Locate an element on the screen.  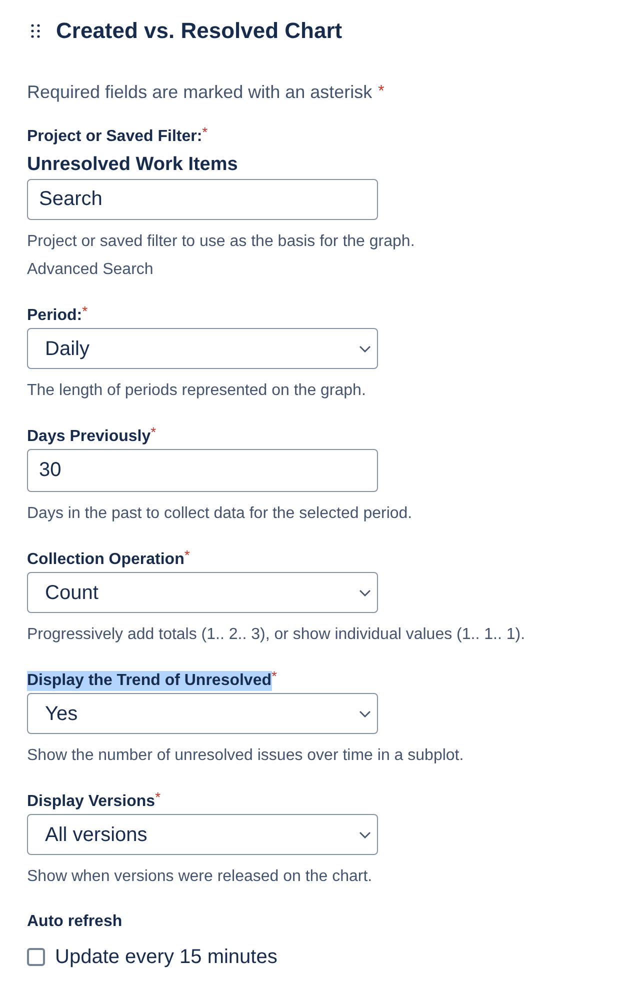
advanced-search-link: Advanced Search is located at coordinates (90, 270).